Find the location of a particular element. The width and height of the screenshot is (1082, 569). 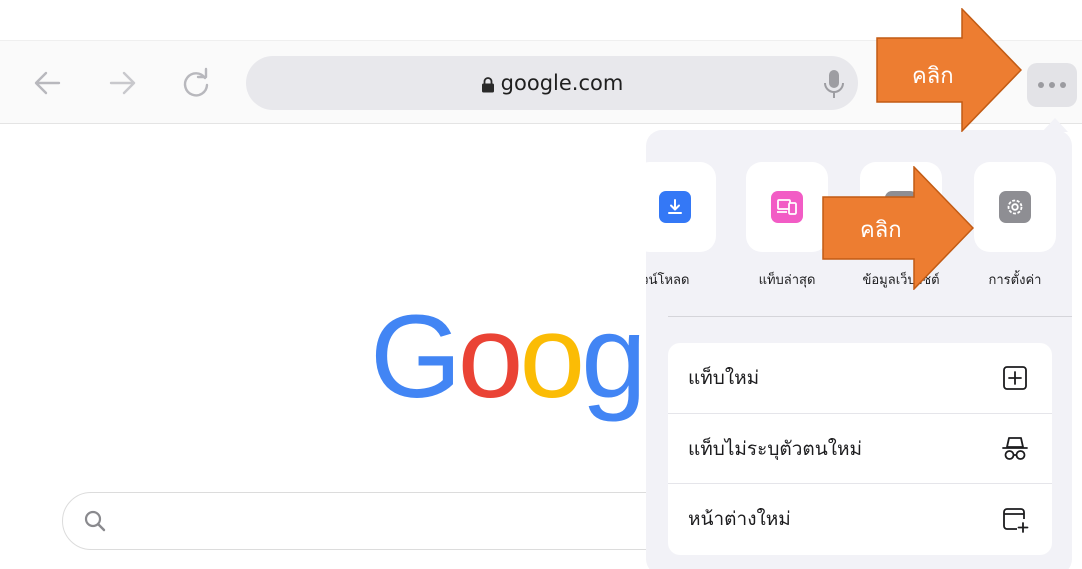

incognito-icon is located at coordinates (1015, 448).